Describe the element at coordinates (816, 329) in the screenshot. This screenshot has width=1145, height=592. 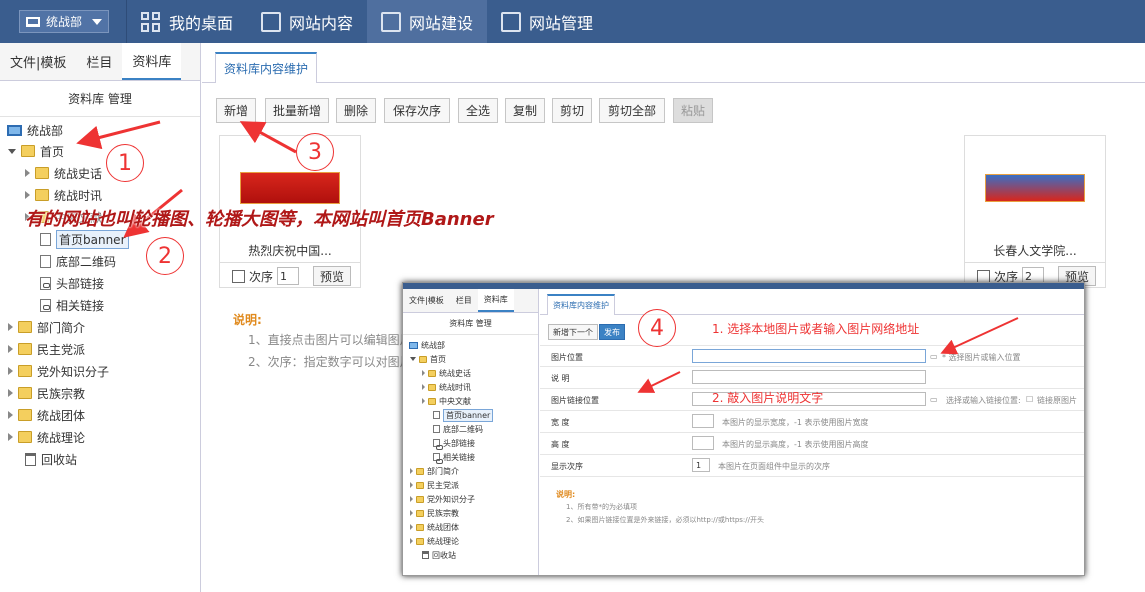
I see `annotation-step1: 1. 选择本地图片或者输入图片网络地址` at that location.